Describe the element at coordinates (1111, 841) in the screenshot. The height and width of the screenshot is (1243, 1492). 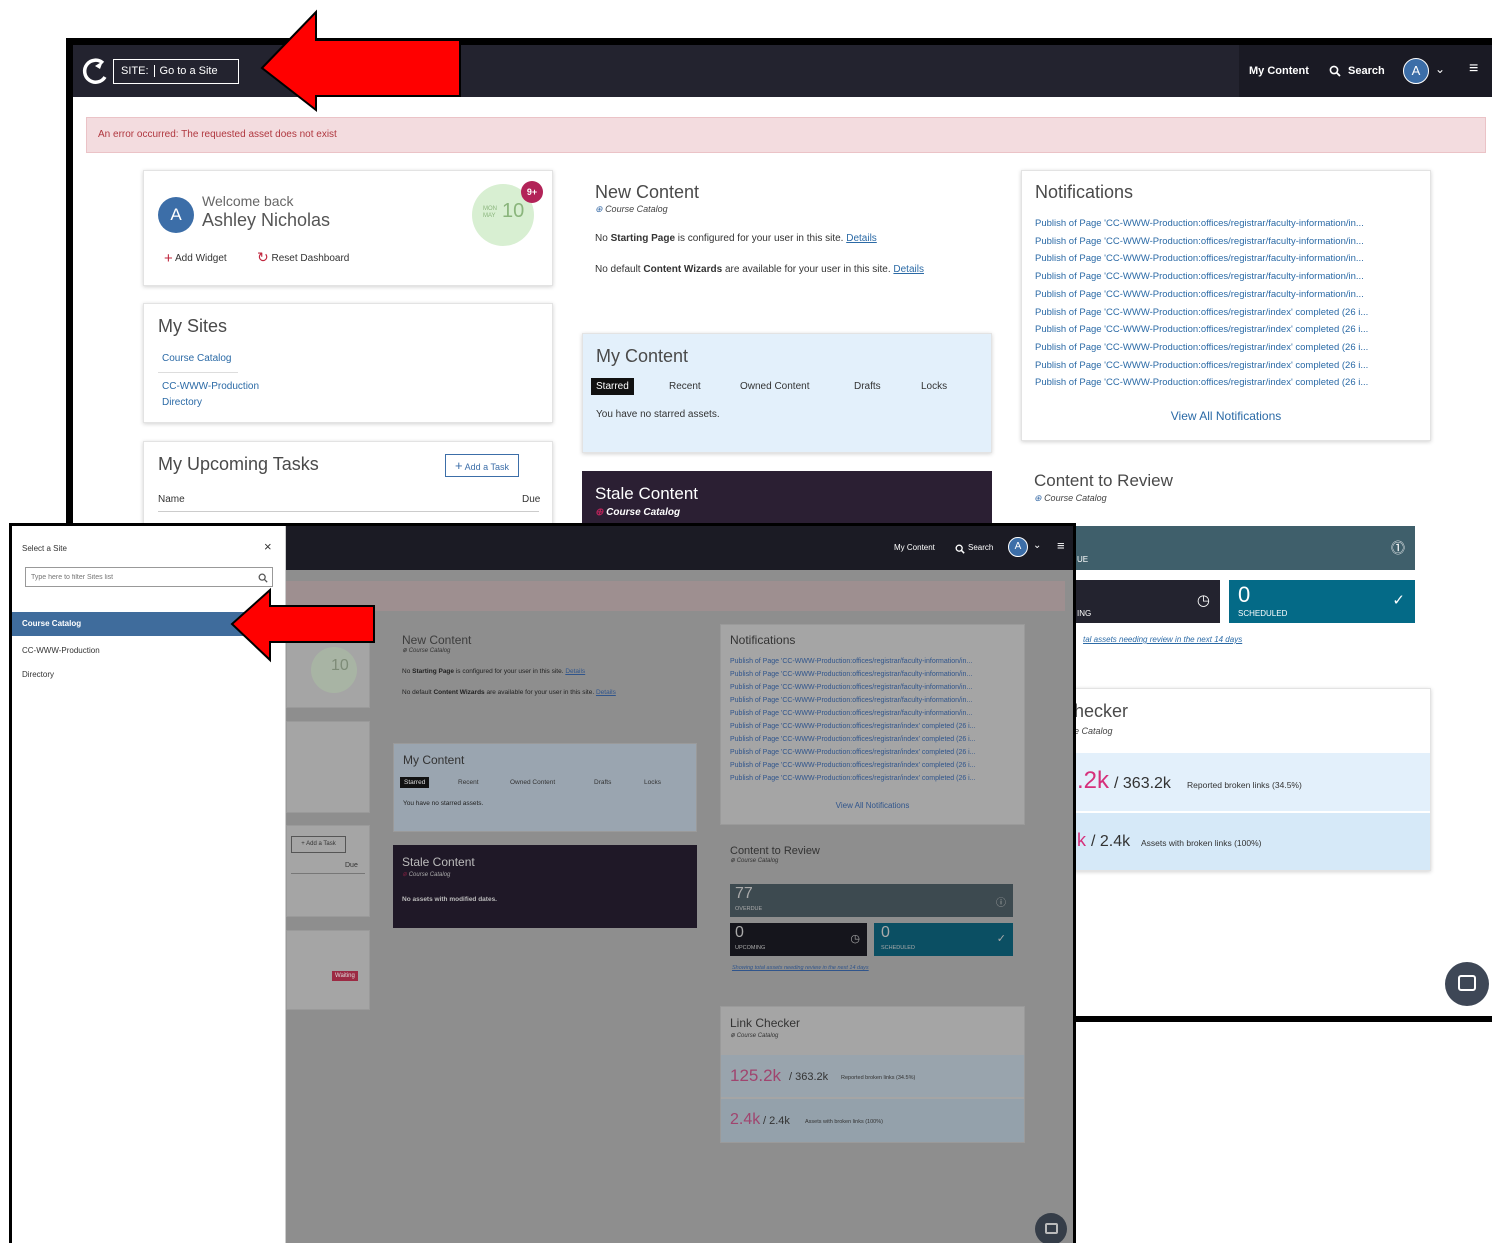
I see `assets-broken-total: / 2.4k` at that location.